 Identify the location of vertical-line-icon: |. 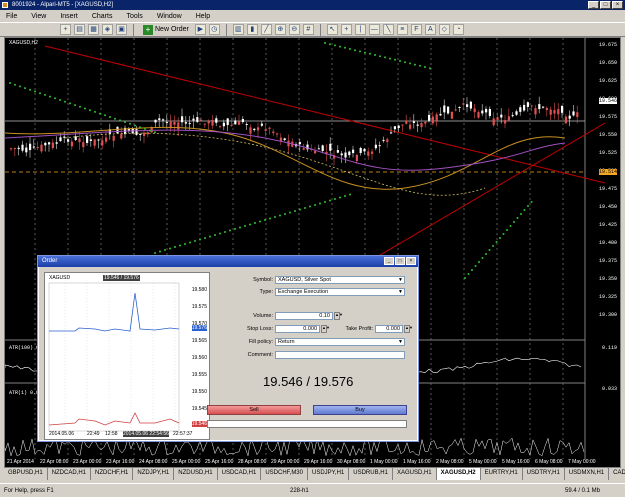
(360, 29).